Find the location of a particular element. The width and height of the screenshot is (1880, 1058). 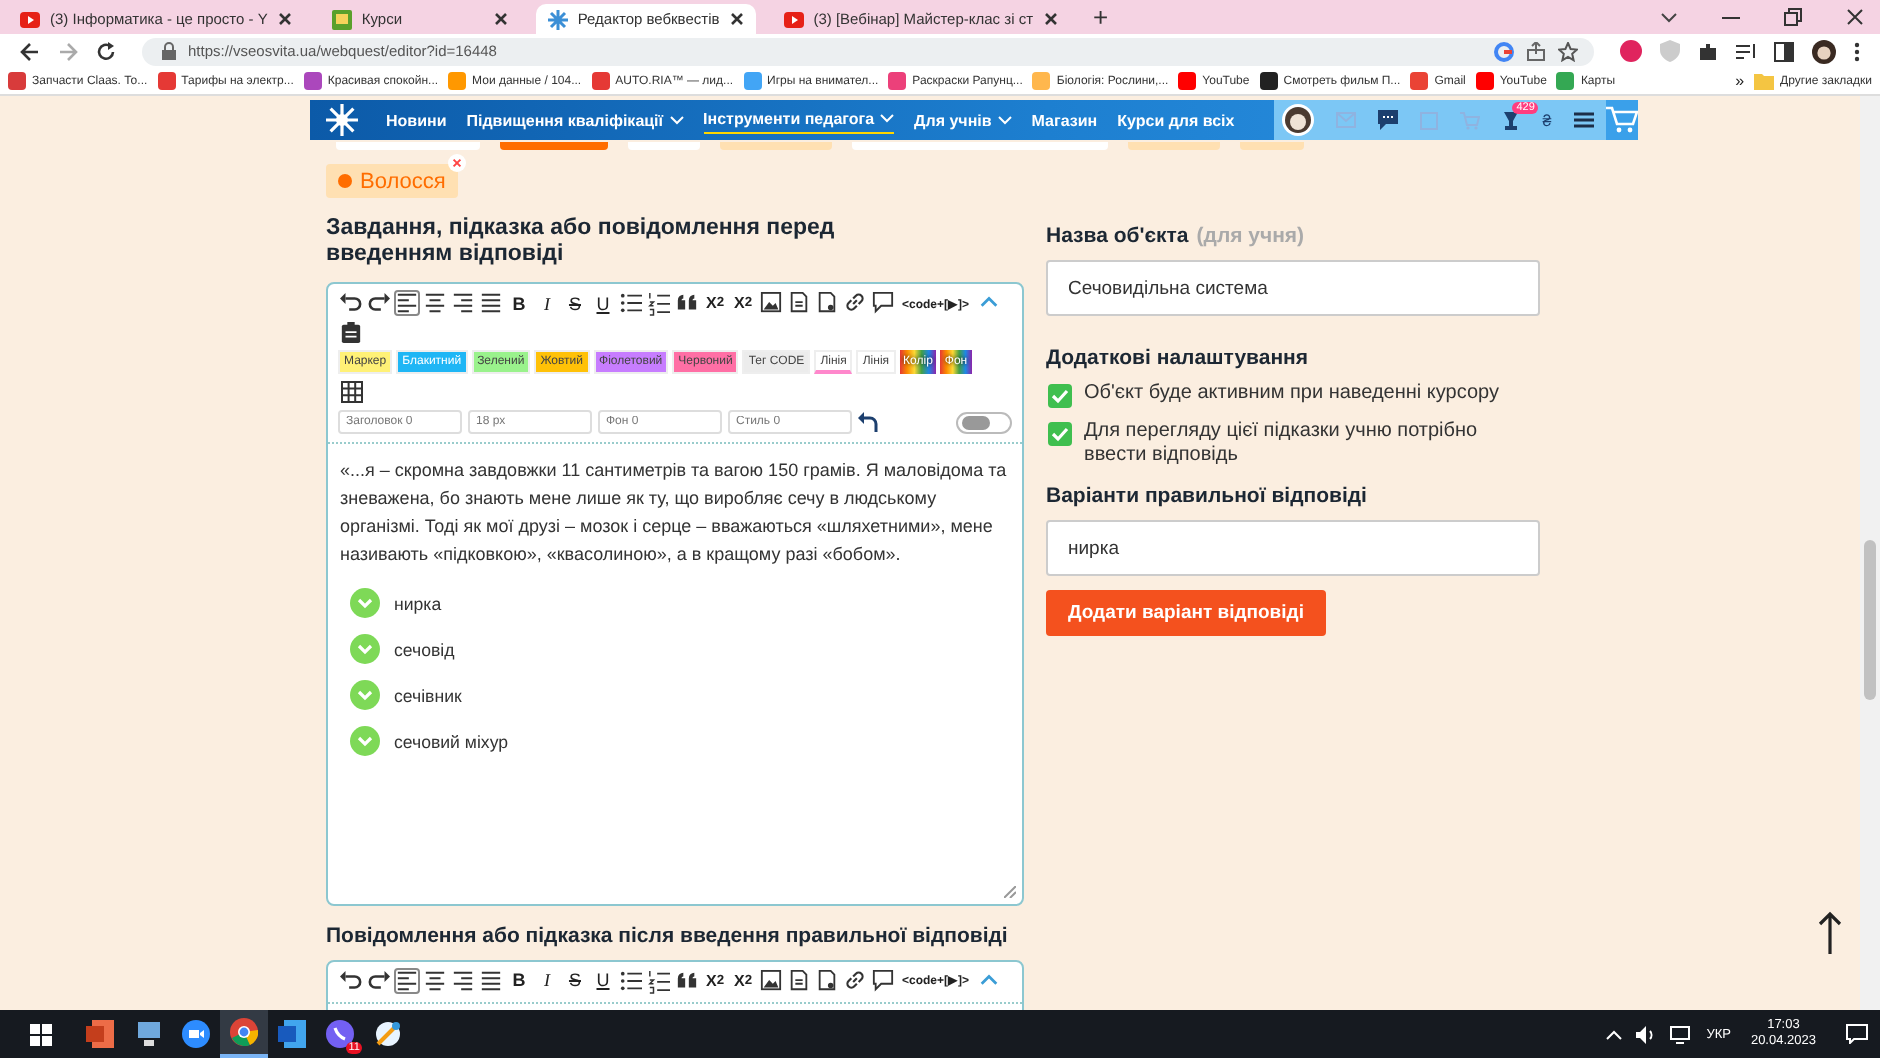

answer-text: сечівник is located at coordinates (428, 695).